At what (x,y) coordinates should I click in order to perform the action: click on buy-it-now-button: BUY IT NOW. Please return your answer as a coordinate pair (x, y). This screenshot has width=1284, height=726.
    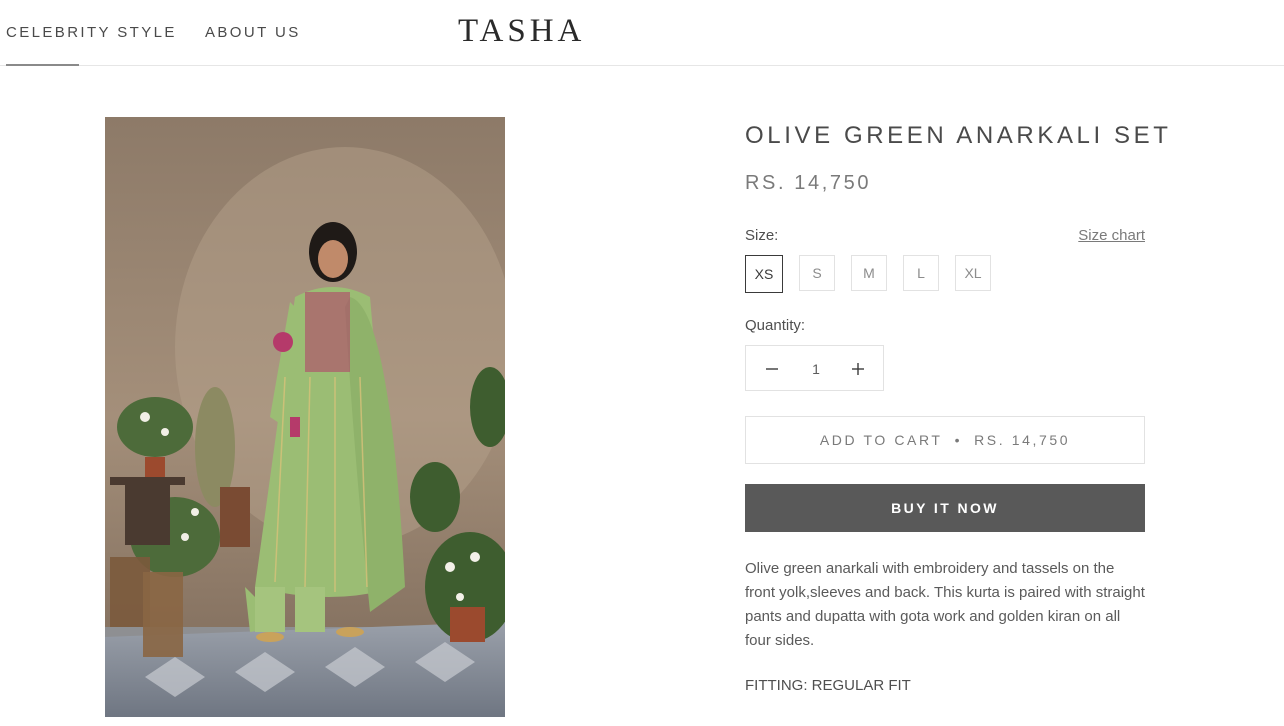
    Looking at the image, I should click on (945, 508).